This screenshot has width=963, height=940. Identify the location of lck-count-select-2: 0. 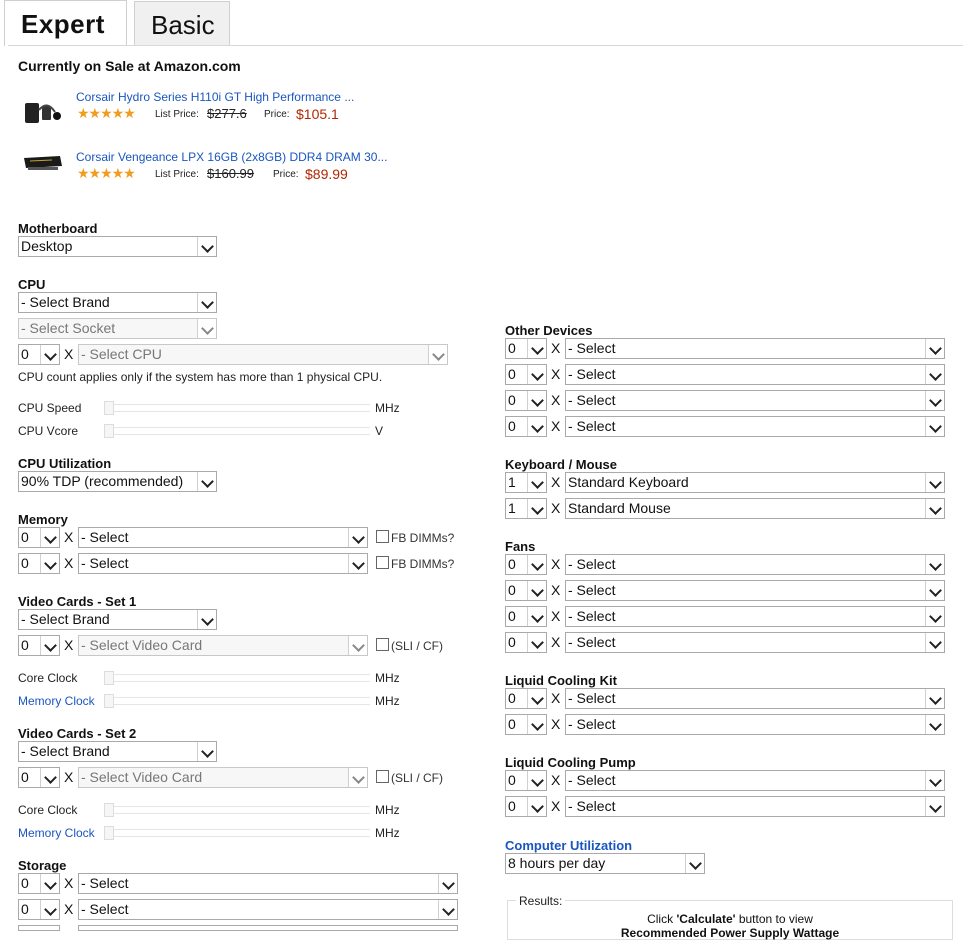
(526, 724).